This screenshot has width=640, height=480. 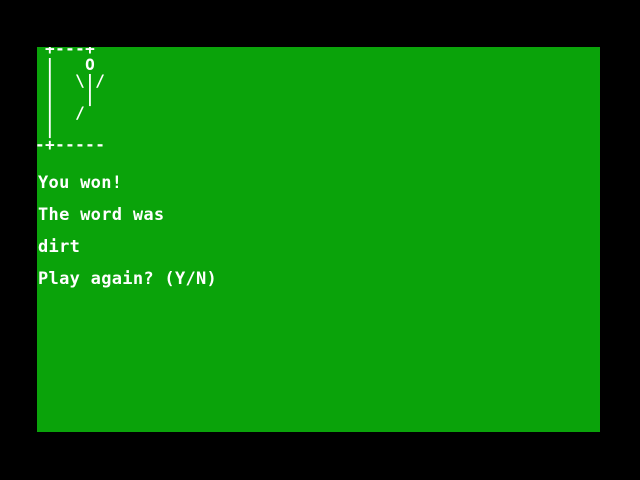 I want to click on word-reveal-label: The word was, so click(x=101, y=215).